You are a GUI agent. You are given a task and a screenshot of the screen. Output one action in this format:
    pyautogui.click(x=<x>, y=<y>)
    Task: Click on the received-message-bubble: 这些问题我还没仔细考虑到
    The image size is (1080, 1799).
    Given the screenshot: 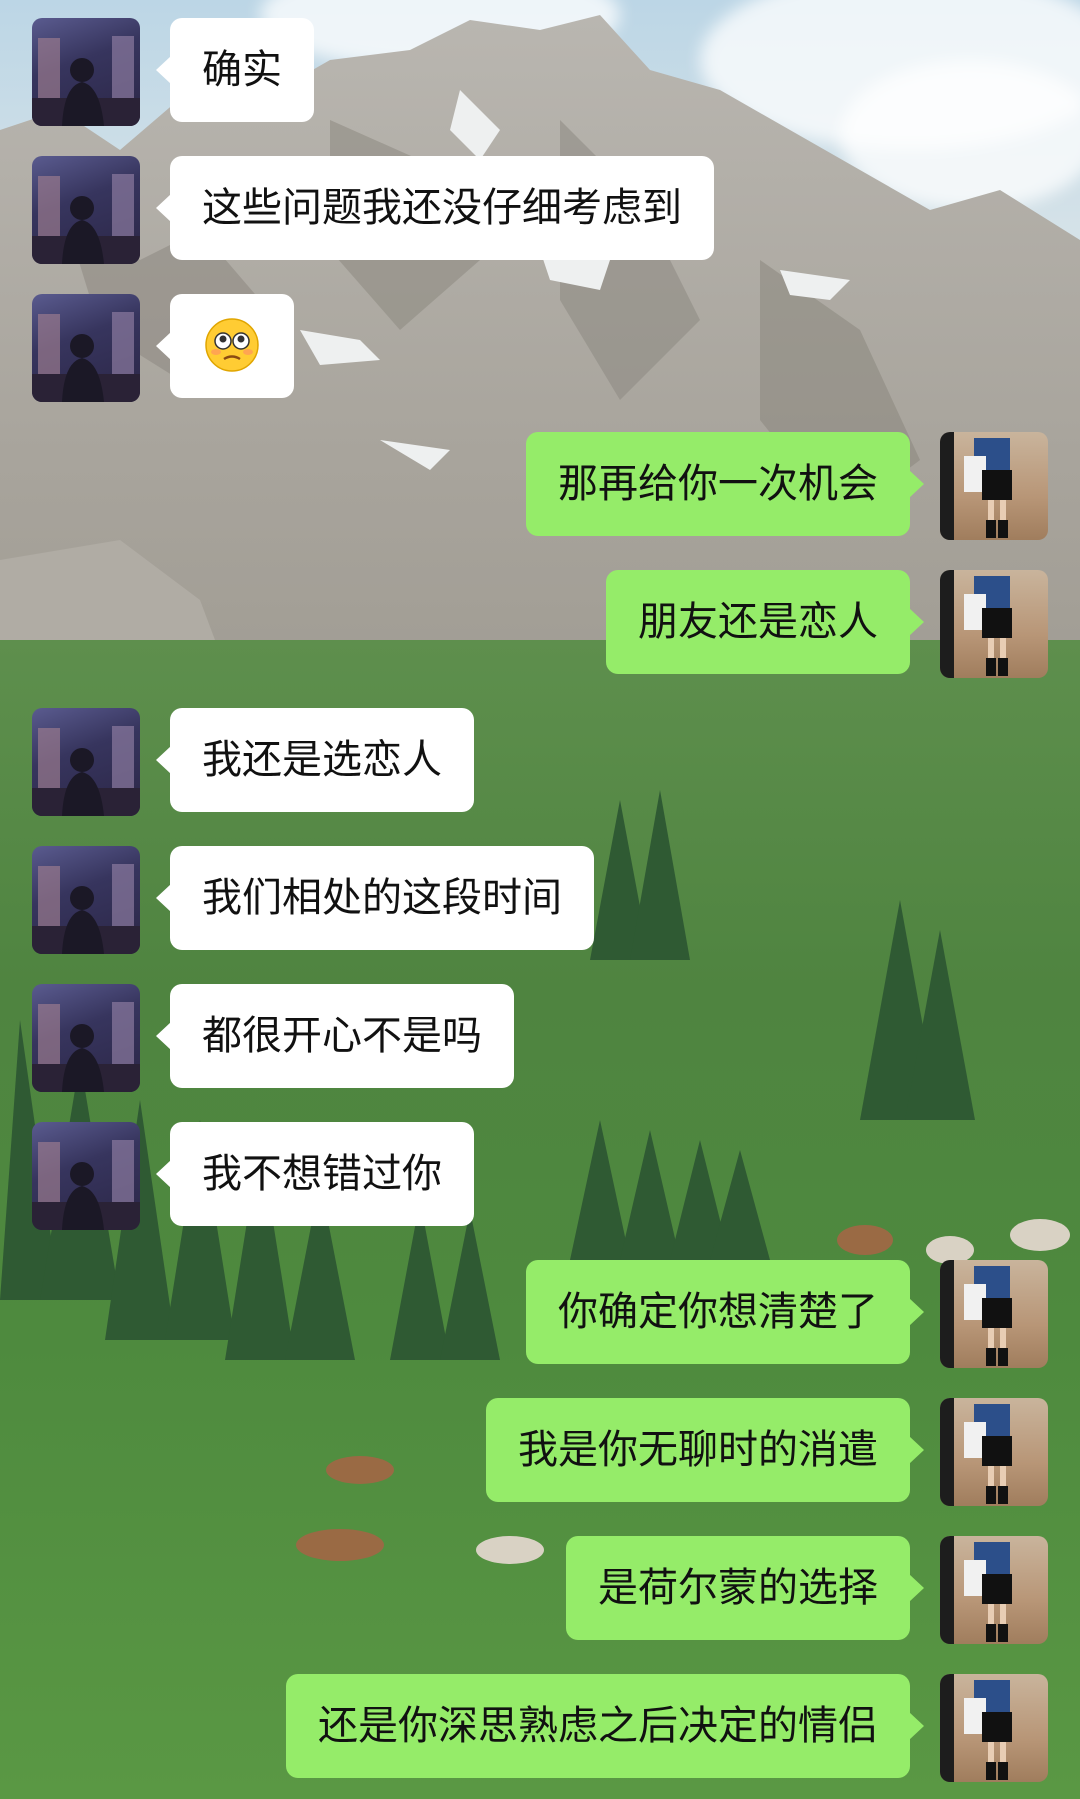 What is the action you would take?
    pyautogui.click(x=435, y=208)
    